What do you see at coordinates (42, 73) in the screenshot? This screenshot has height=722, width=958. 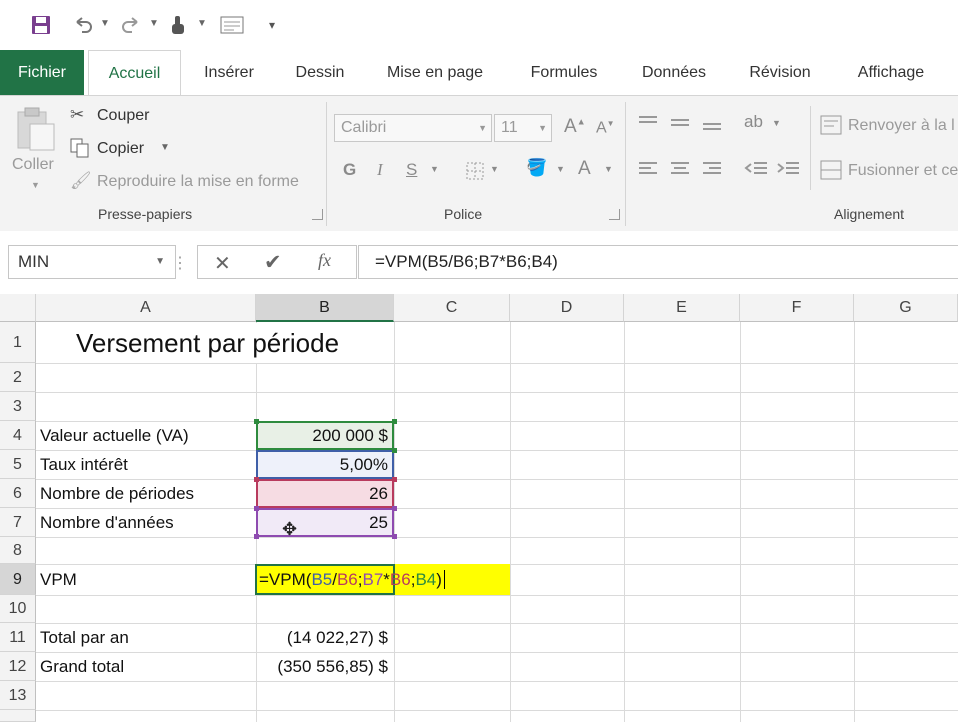 I see `tab-fichier: Fichier` at bounding box center [42, 73].